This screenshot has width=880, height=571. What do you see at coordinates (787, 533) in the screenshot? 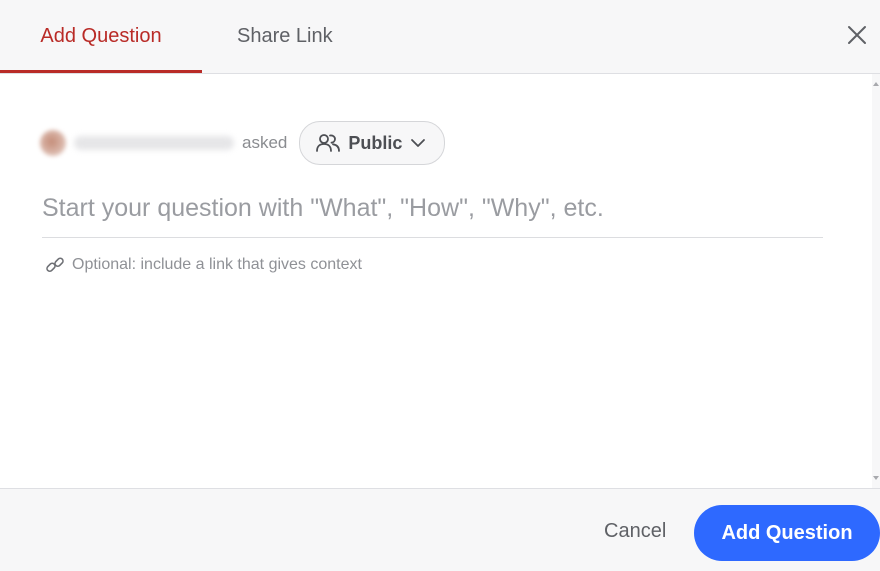
I see `add-question-button: Add Question` at bounding box center [787, 533].